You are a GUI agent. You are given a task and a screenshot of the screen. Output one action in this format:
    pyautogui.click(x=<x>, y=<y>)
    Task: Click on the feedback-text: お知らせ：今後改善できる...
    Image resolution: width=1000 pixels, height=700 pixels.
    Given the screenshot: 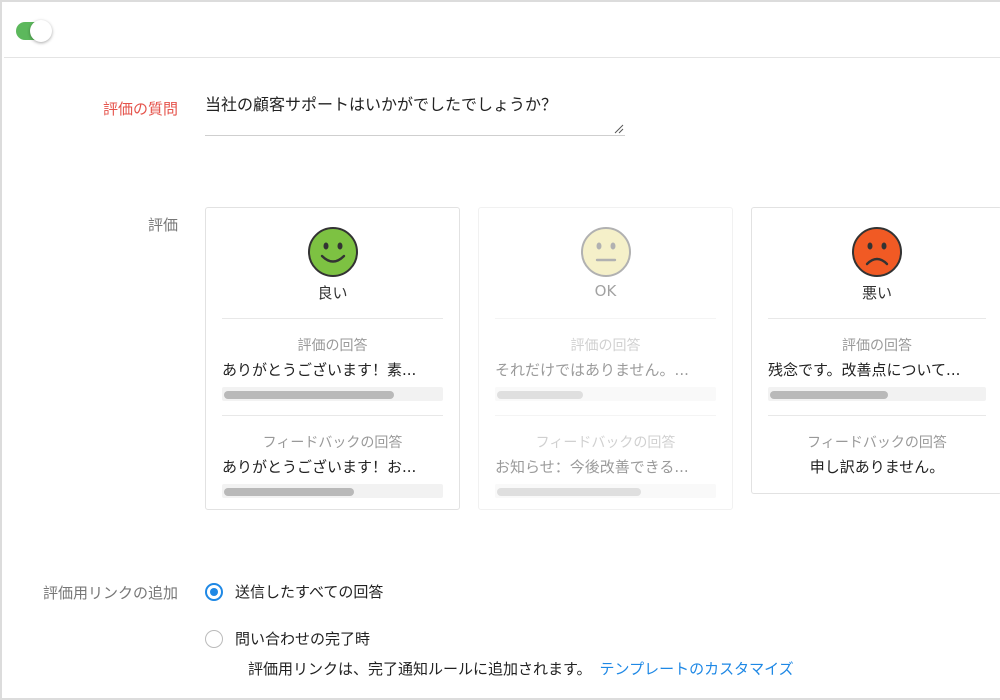 What is the action you would take?
    pyautogui.click(x=605, y=467)
    